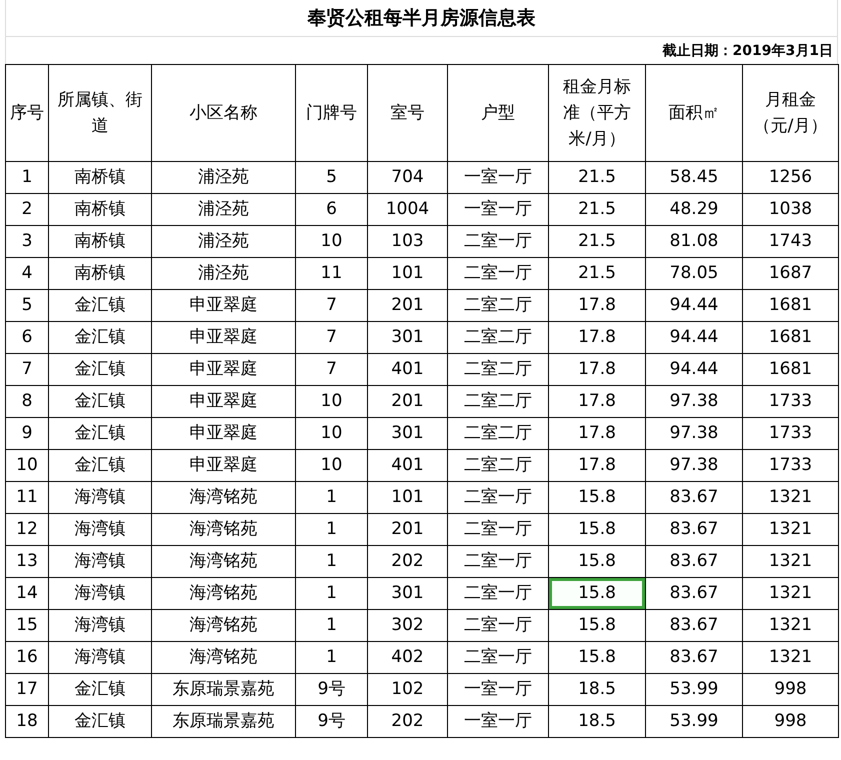 The image size is (841, 760). Describe the element at coordinates (27, 434) in the screenshot. I see `table-cell: 9` at that location.